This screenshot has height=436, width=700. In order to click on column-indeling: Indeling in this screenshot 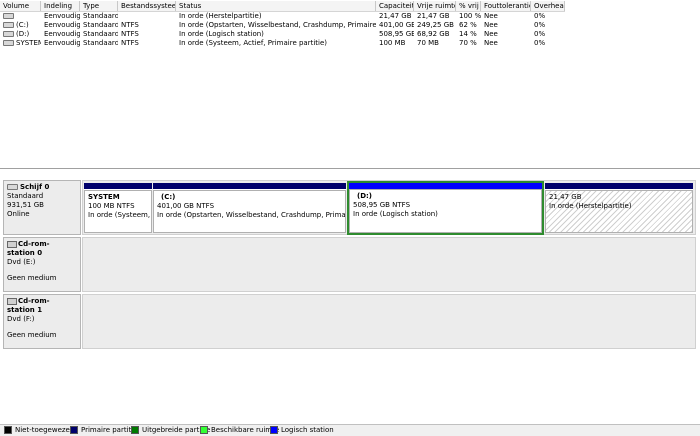, I will do `click(60, 6)`.